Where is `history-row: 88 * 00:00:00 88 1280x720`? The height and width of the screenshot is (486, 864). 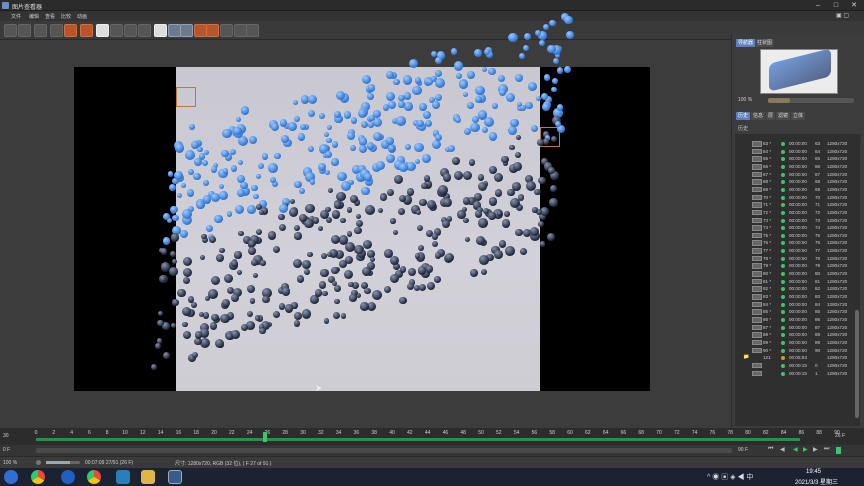 history-row: 88 * 00:00:00 88 1280x720 is located at coordinates (795, 335).